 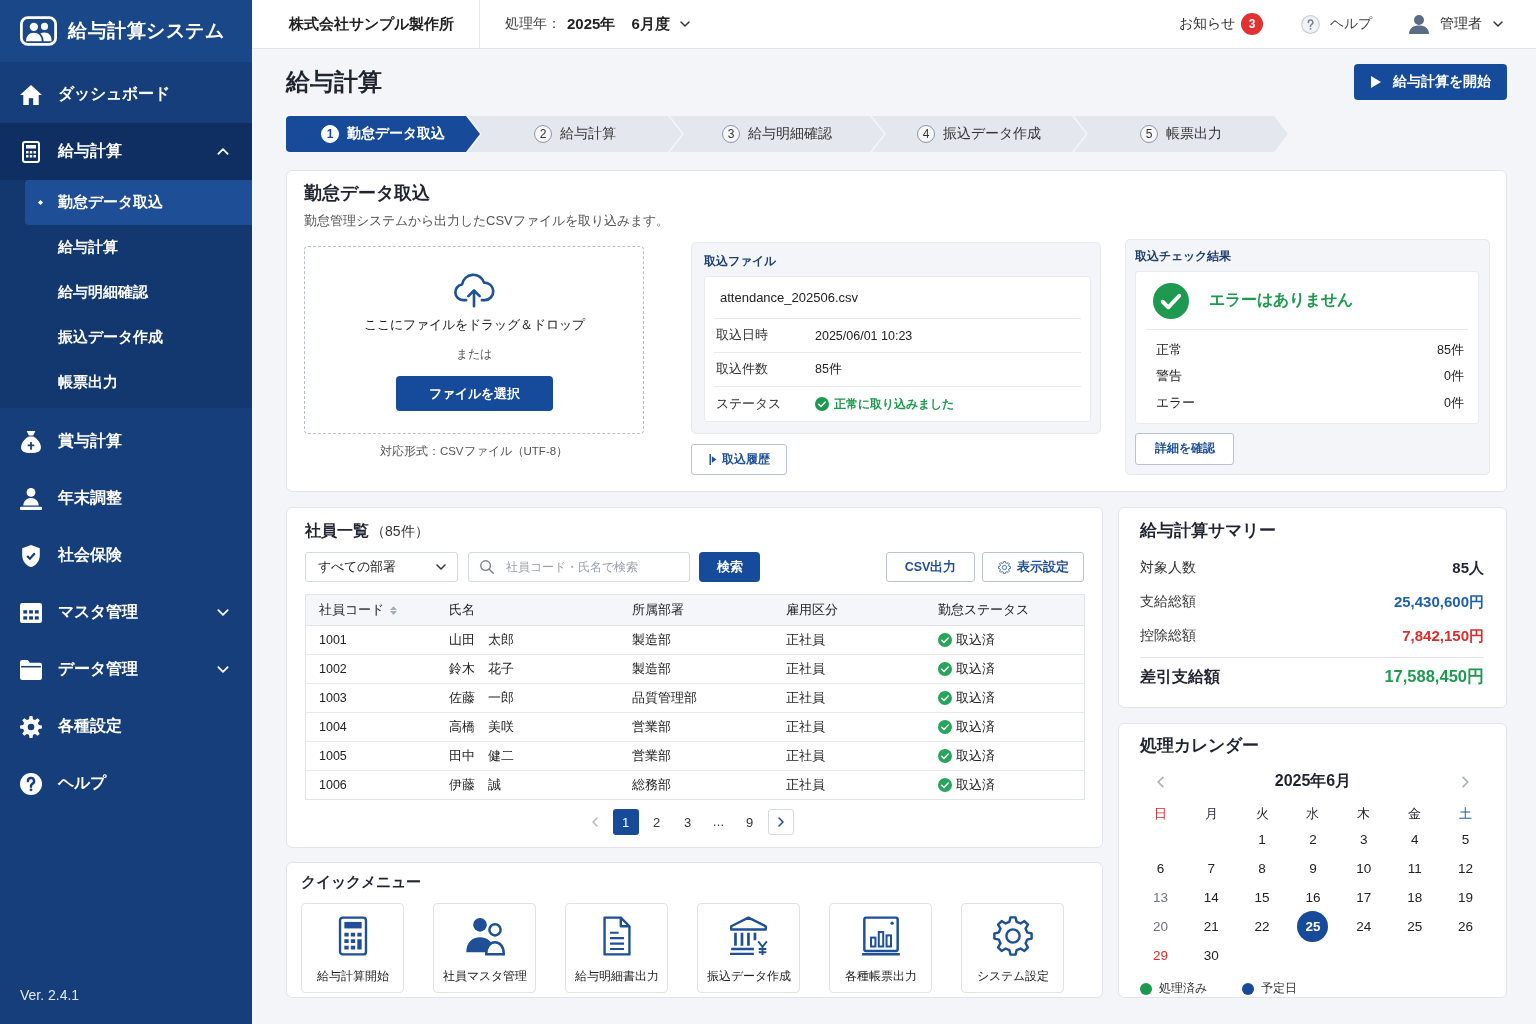 What do you see at coordinates (126, 151) in the screenshot?
I see `nav-item: 給与計算` at bounding box center [126, 151].